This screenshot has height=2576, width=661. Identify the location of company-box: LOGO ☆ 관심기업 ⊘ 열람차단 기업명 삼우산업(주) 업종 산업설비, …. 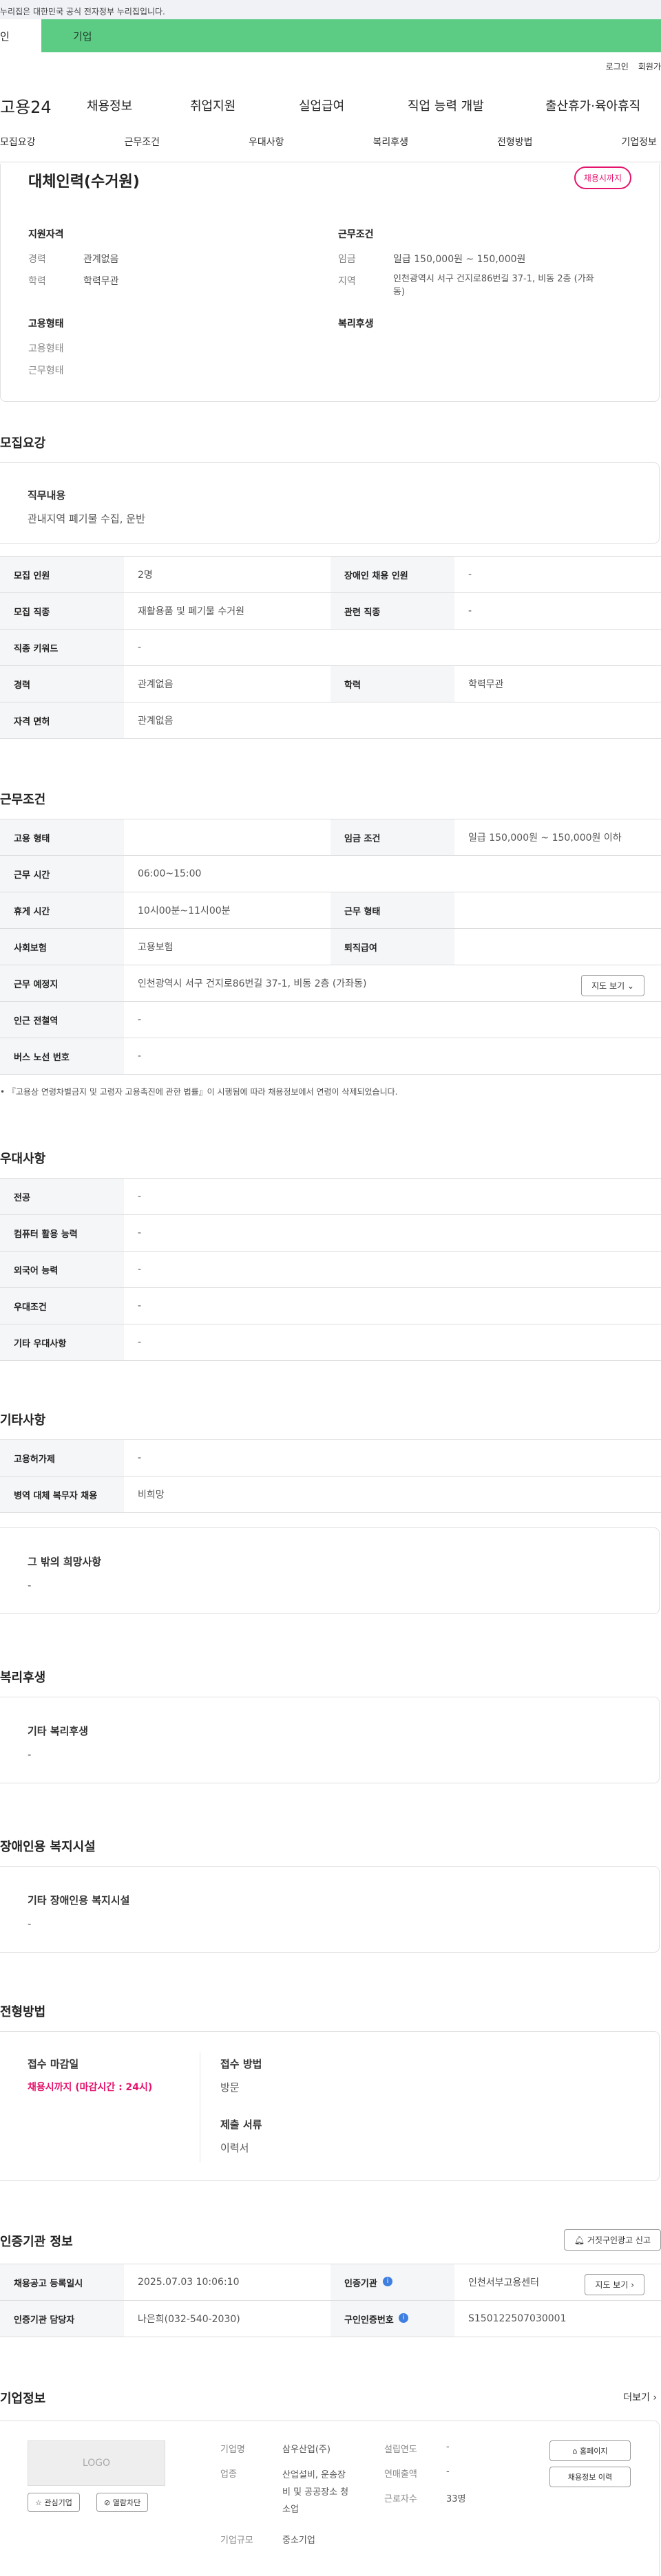
(330, 2499).